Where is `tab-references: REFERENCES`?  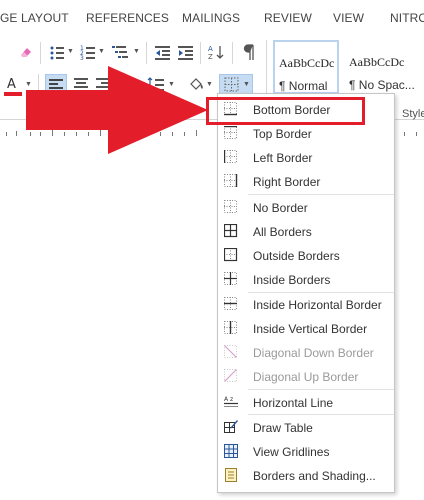 tab-references: REFERENCES is located at coordinates (127, 18).